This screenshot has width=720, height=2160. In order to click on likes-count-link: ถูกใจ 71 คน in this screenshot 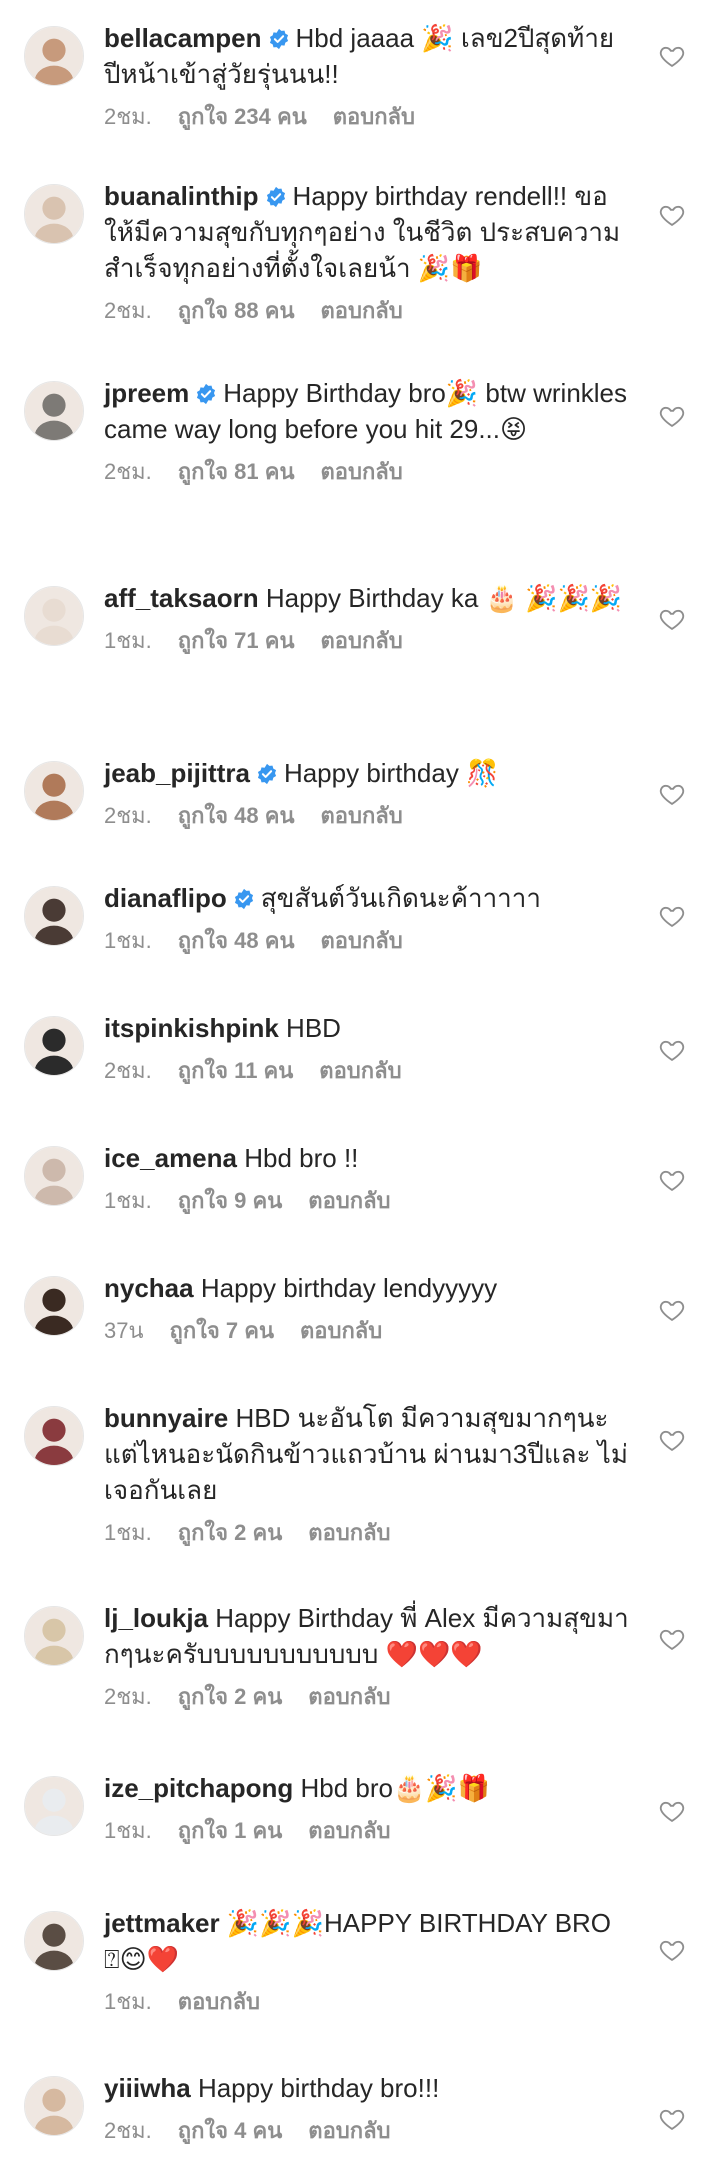, I will do `click(236, 640)`.